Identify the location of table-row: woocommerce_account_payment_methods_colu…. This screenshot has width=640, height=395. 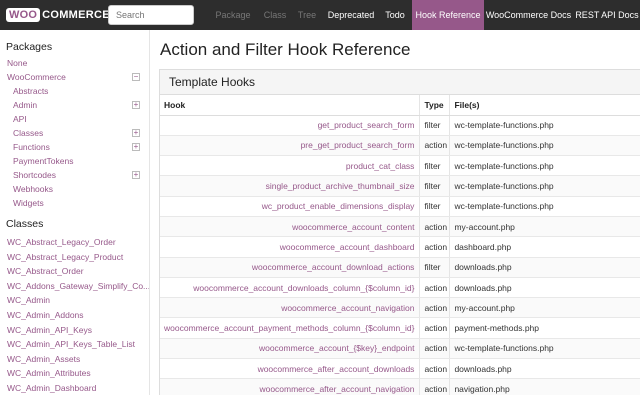
(400, 328).